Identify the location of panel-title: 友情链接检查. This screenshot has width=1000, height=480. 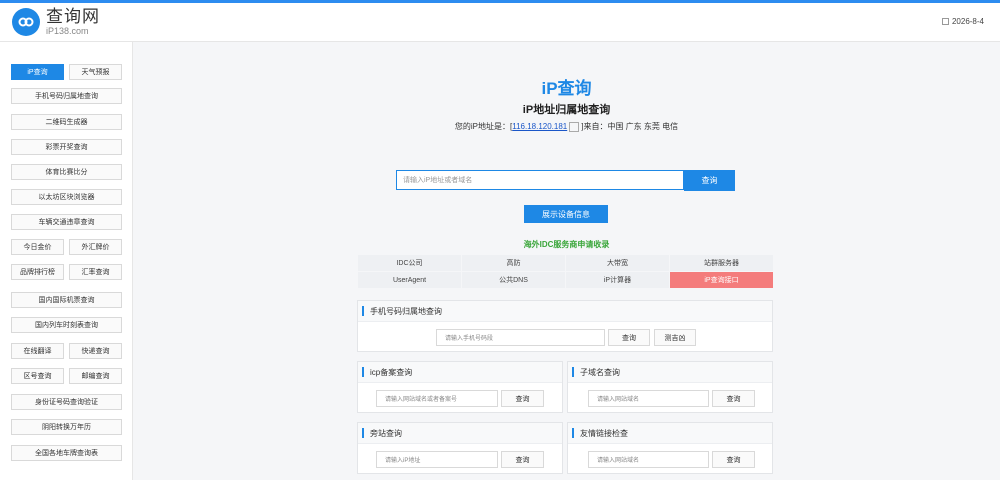
(604, 433).